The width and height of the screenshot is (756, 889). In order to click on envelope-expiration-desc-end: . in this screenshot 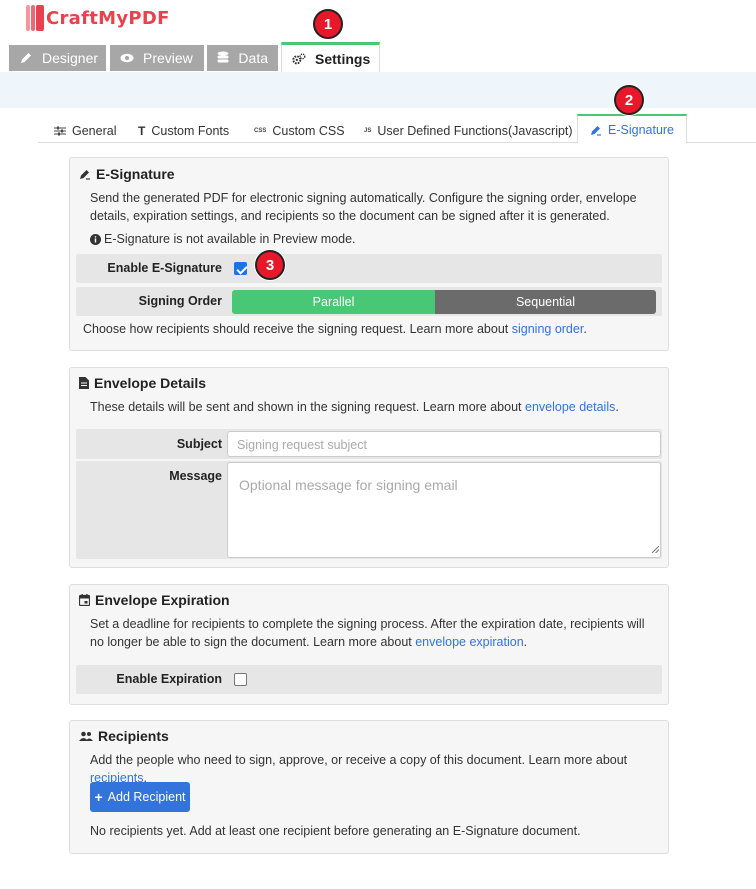, I will do `click(525, 642)`.